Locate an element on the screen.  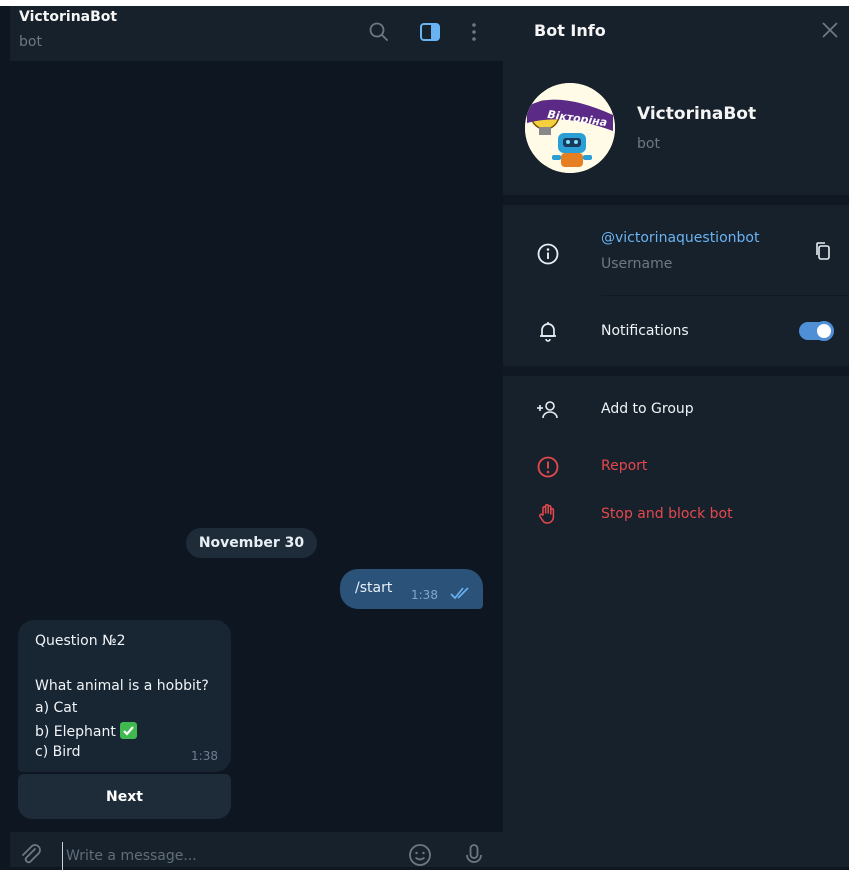
message-input is located at coordinates (225, 856).